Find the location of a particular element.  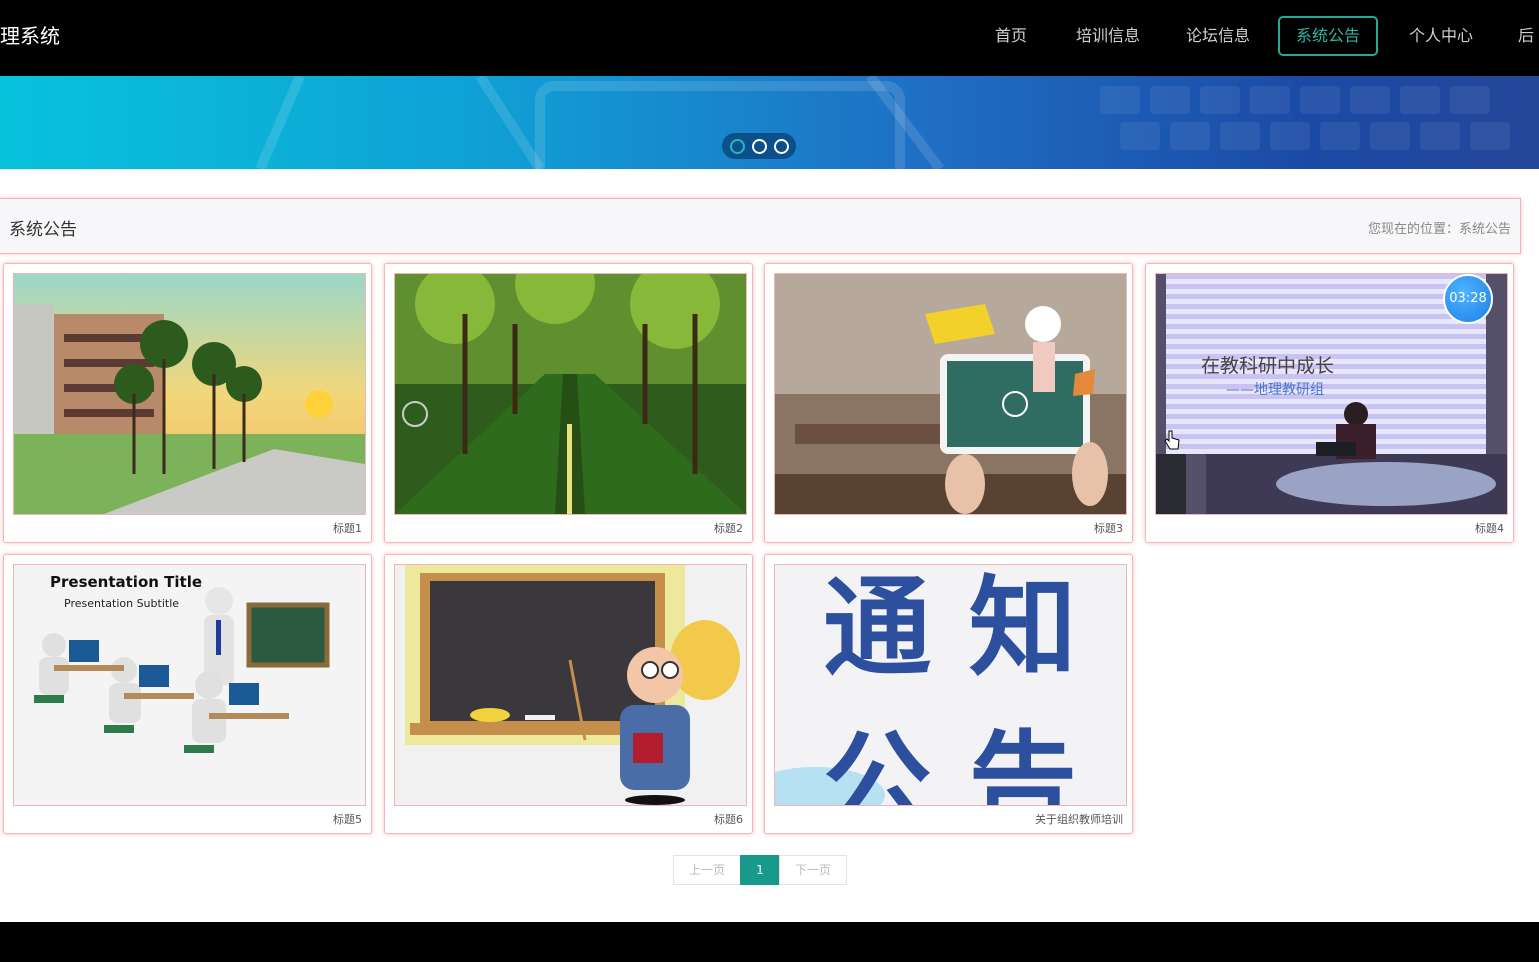

notice-card: 标题3 is located at coordinates (948, 403).